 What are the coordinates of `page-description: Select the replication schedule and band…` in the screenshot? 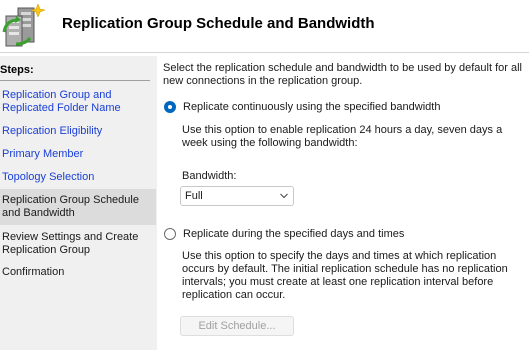 It's located at (346, 75).